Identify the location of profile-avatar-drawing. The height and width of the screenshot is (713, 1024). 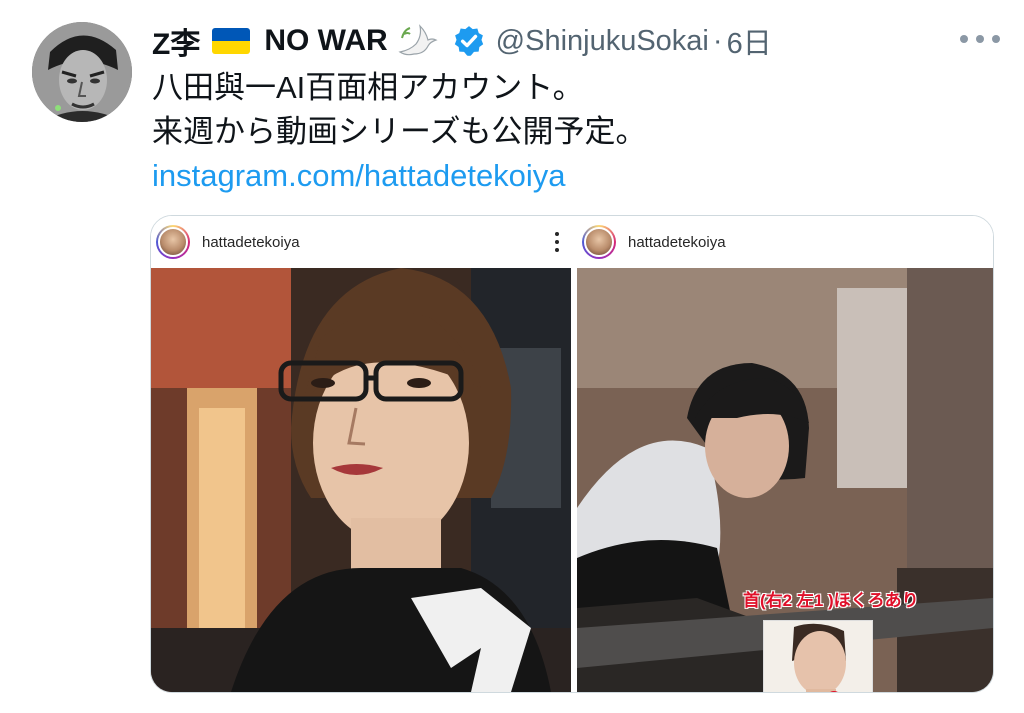
(82, 72).